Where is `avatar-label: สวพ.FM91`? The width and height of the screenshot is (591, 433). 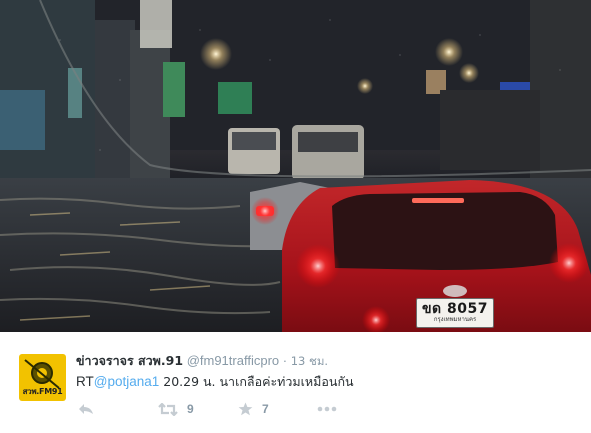 avatar-label: สวพ.FM91 is located at coordinates (42, 391).